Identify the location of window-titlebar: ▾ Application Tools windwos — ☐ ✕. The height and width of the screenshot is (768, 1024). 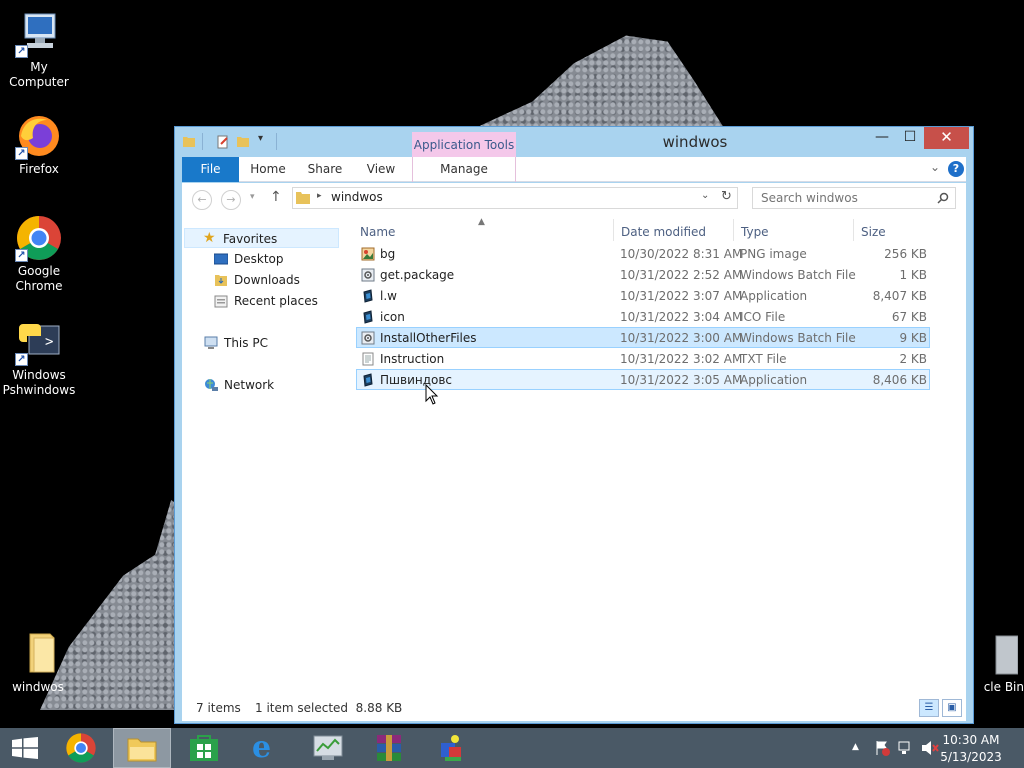
(574, 142).